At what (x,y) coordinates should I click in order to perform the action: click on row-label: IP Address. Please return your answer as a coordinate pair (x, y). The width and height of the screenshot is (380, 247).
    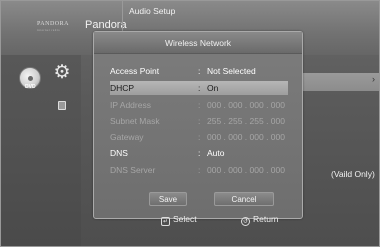
    Looking at the image, I should click on (130, 105).